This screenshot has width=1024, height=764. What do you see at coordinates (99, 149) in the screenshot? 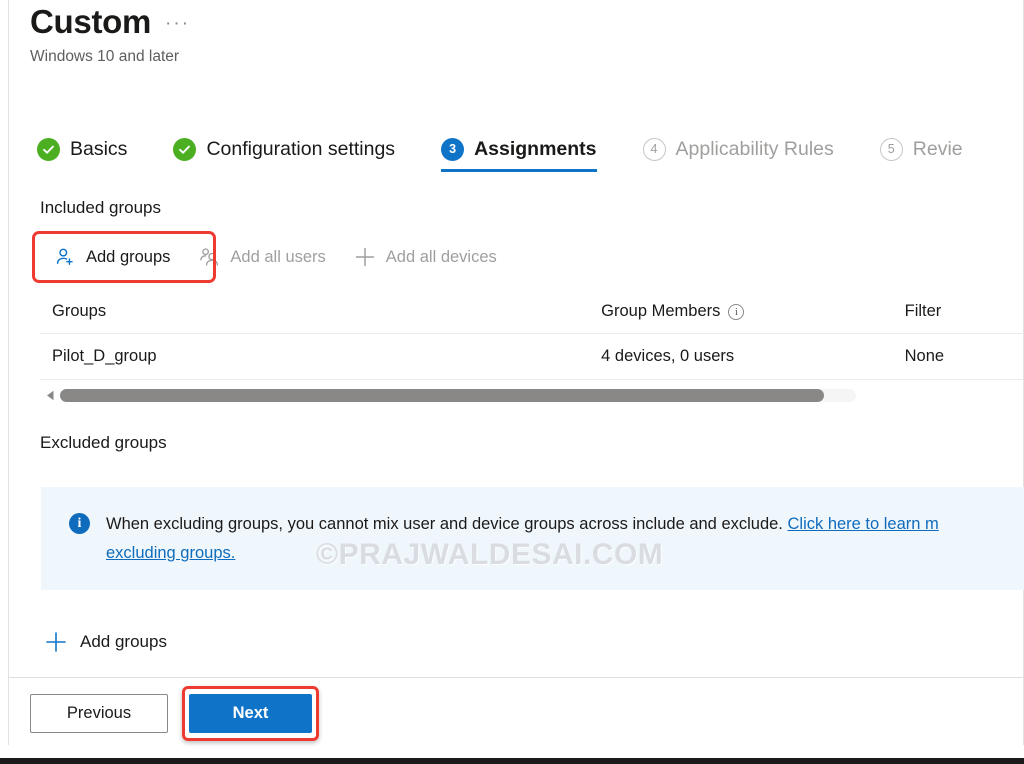
I see `tab-basics-label: Basics` at bounding box center [99, 149].